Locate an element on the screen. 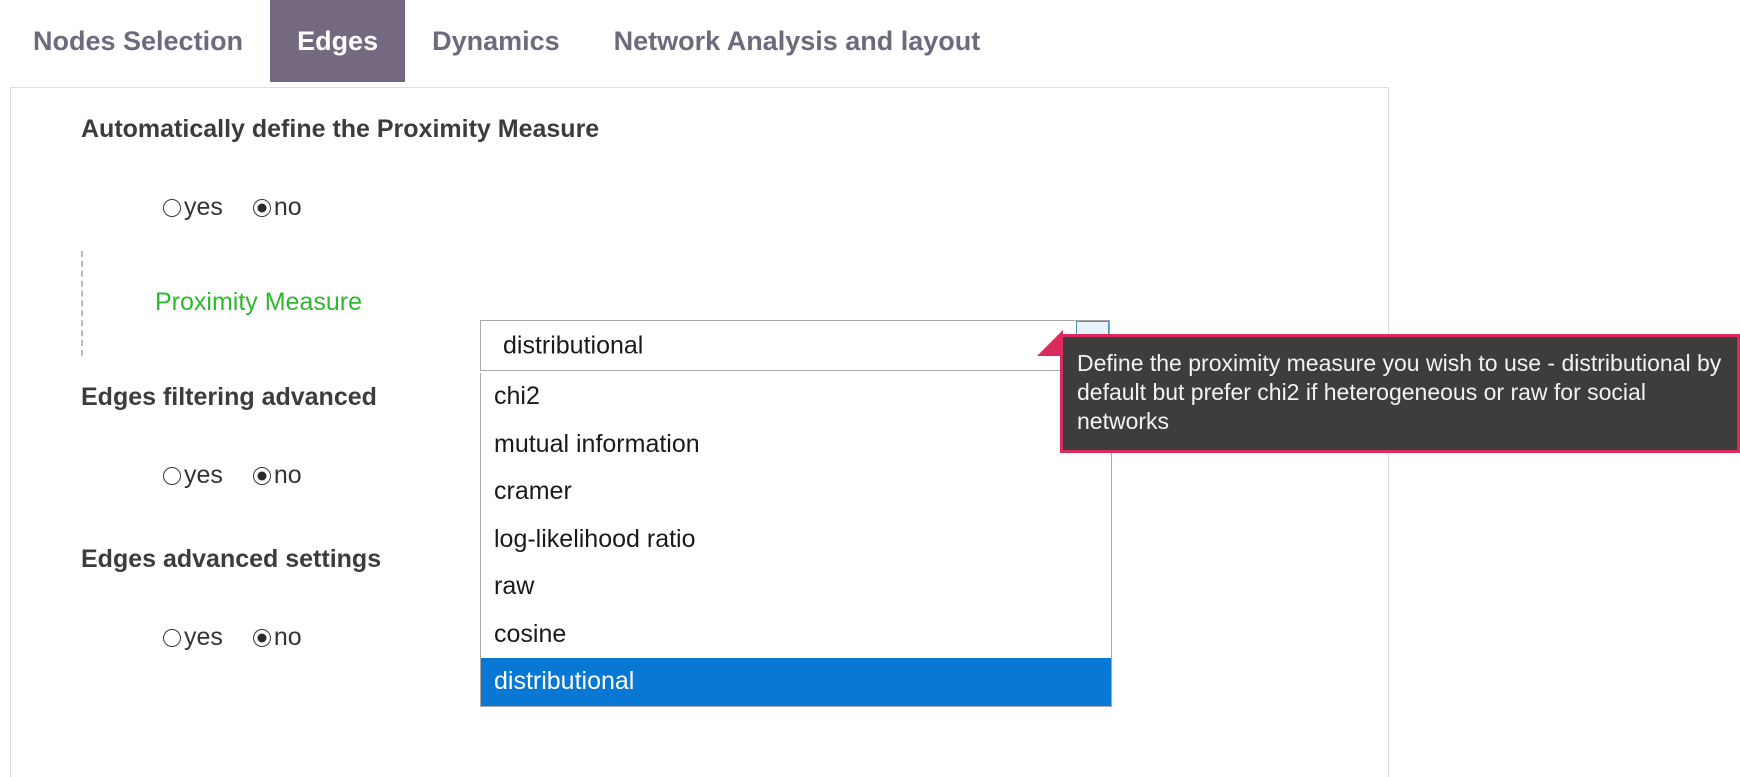 This screenshot has height=777, width=1740. tab-label: Nodes Selection is located at coordinates (138, 40).